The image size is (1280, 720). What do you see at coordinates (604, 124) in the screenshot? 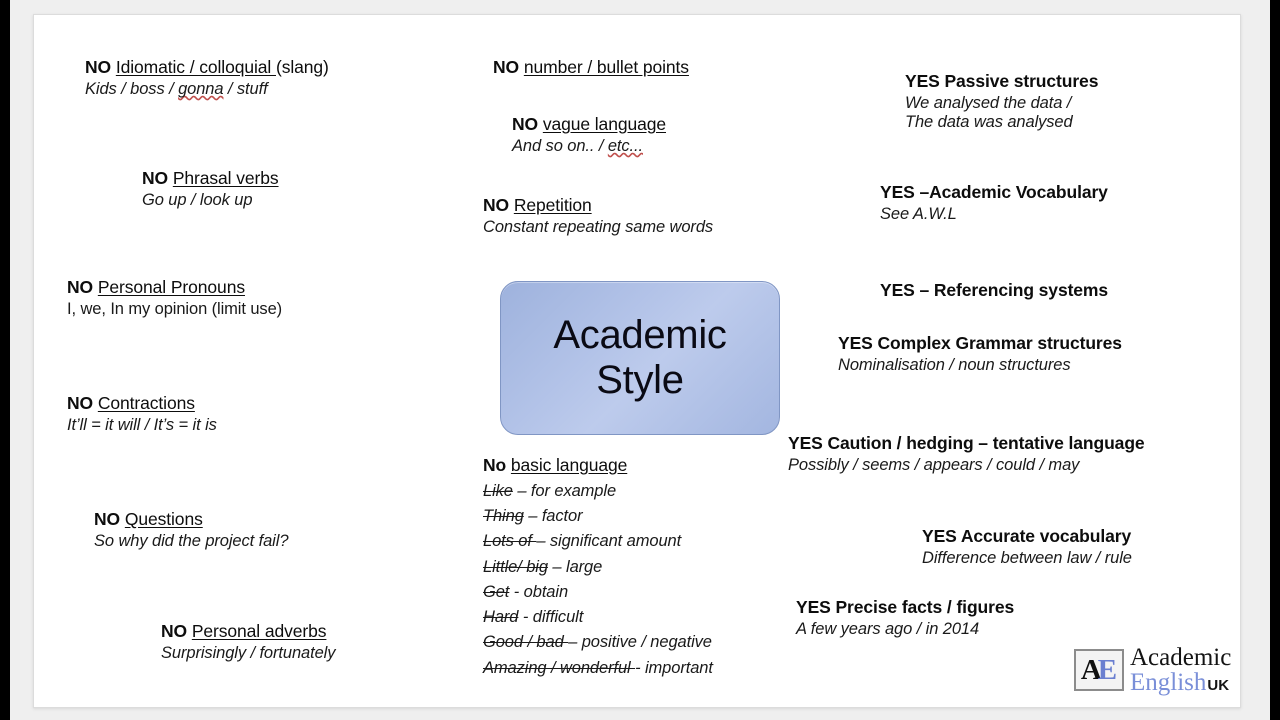
I see `rule-topic: vague language` at bounding box center [604, 124].